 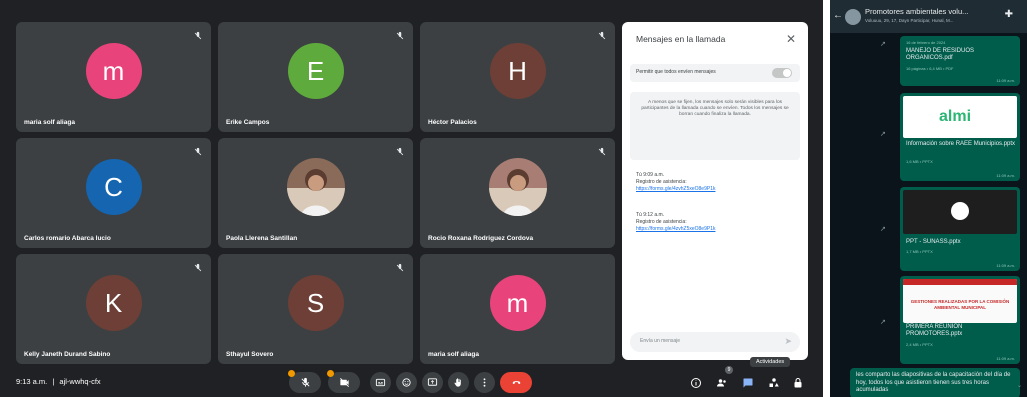 I want to click on hand-icon, so click(x=457, y=382).